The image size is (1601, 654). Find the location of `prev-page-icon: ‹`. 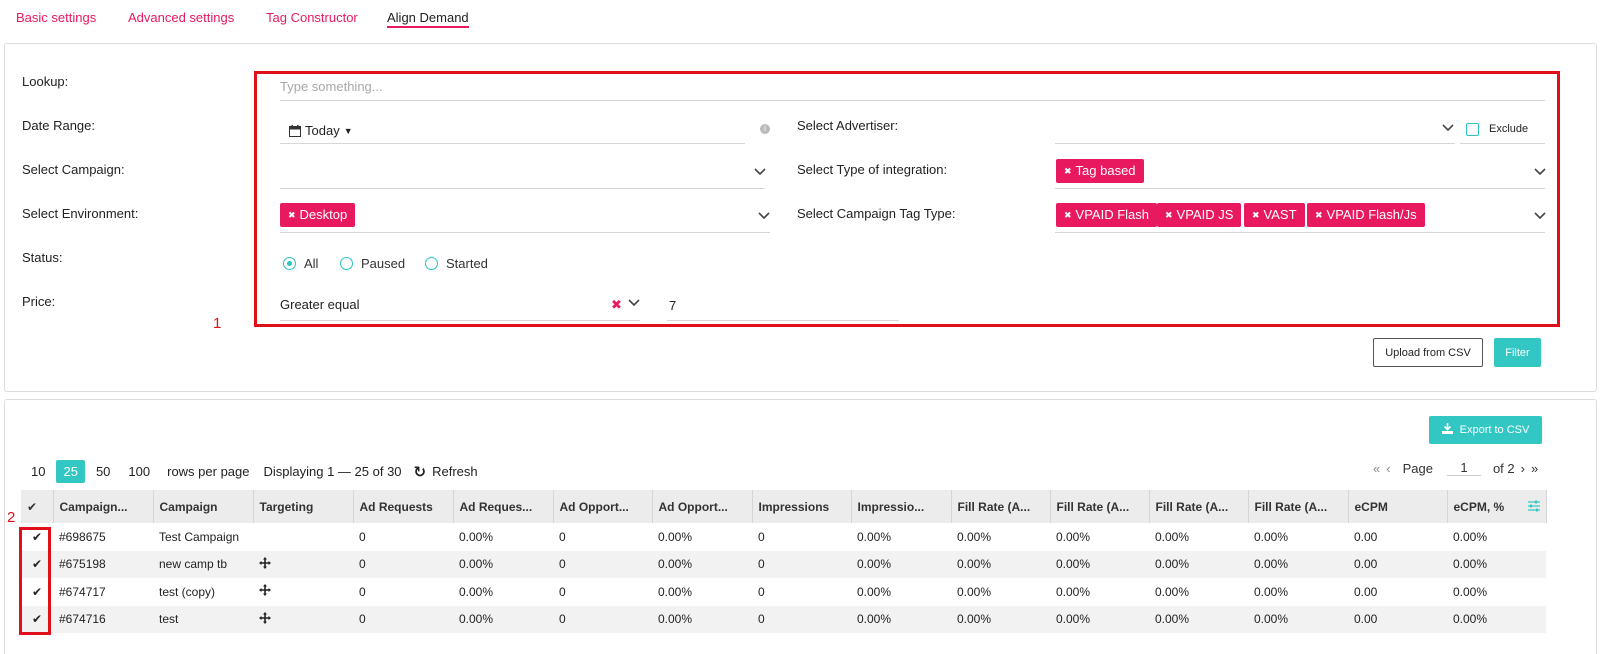

prev-page-icon: ‹ is located at coordinates (1388, 468).